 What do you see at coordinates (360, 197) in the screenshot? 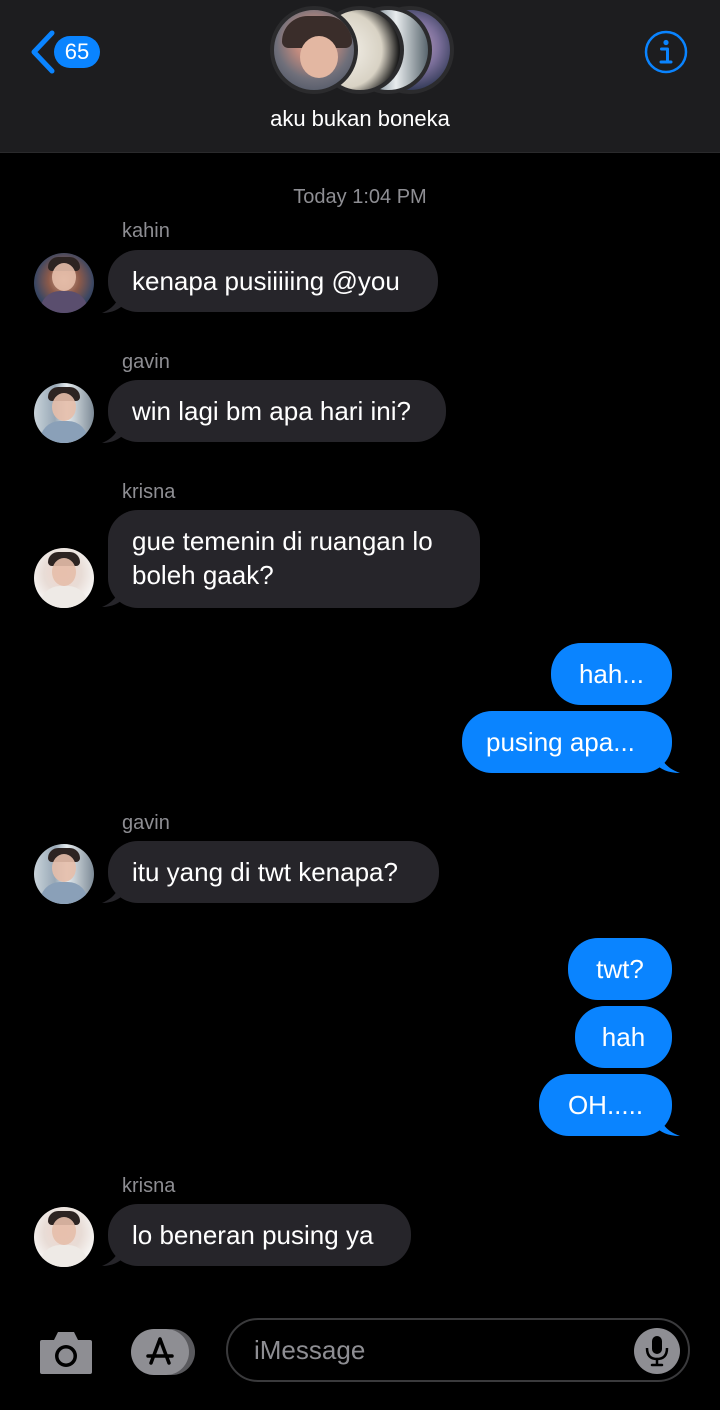
I see `thread-timestamp: Today 1:04 PM` at bounding box center [360, 197].